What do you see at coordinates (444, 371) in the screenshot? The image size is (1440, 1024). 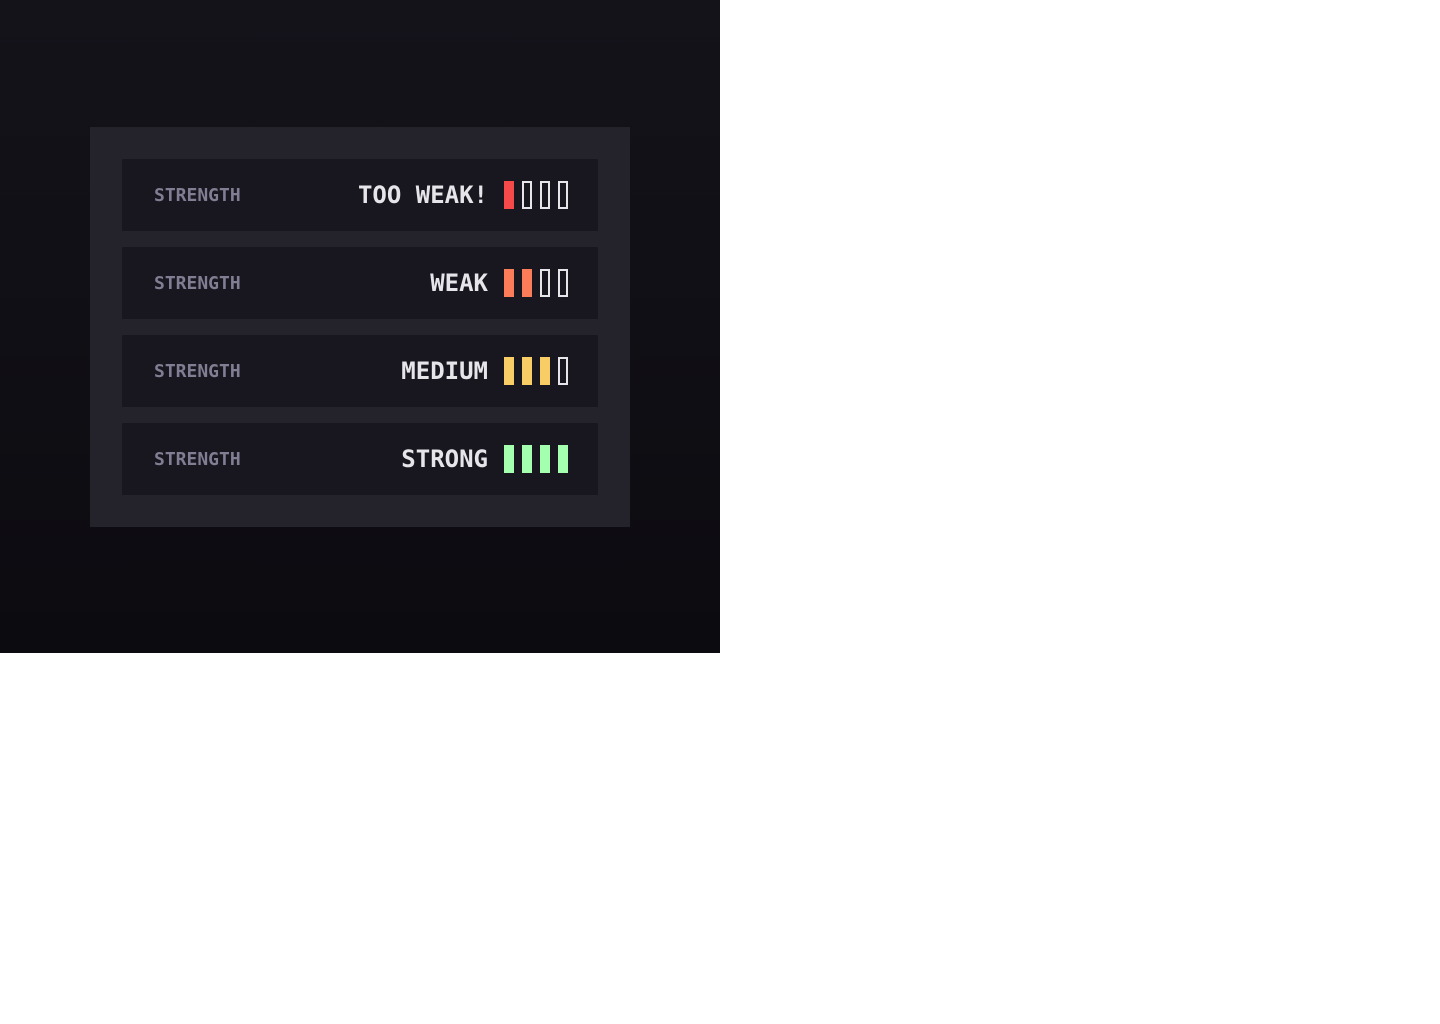 I see `strength-level-text: MEDIUM` at bounding box center [444, 371].